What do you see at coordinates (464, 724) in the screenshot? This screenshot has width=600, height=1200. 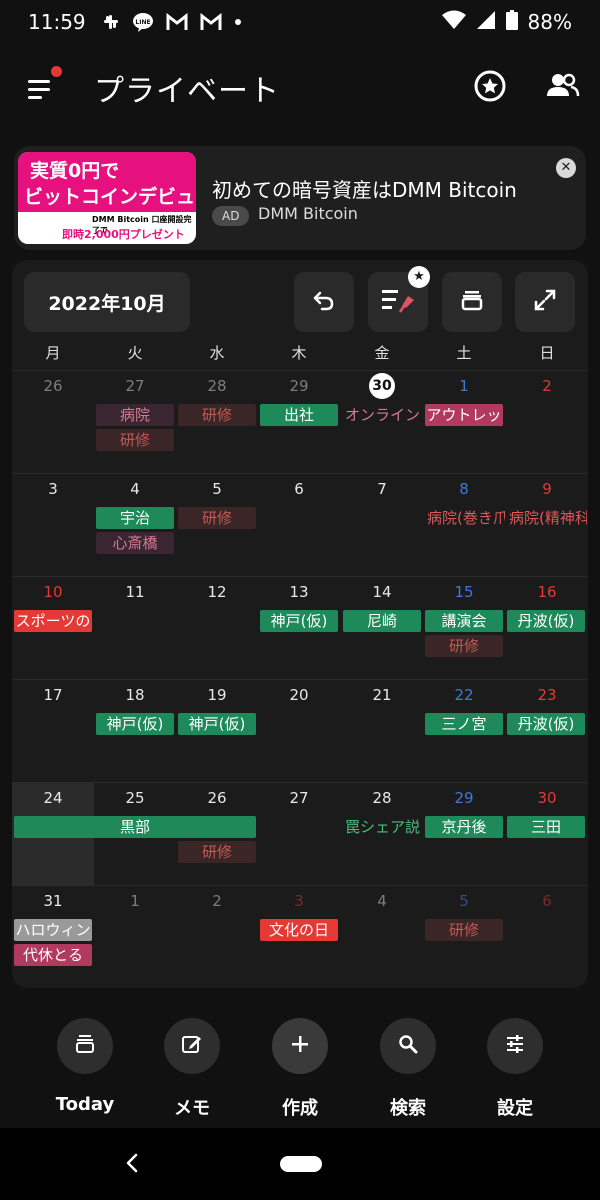 I see `event-chip: 三ノ宮` at bounding box center [464, 724].